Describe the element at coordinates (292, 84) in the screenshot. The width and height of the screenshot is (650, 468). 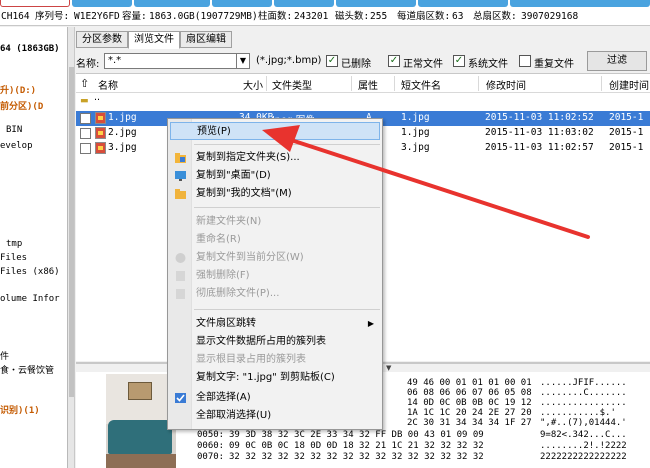
I see `column-type: 文件类型` at that location.